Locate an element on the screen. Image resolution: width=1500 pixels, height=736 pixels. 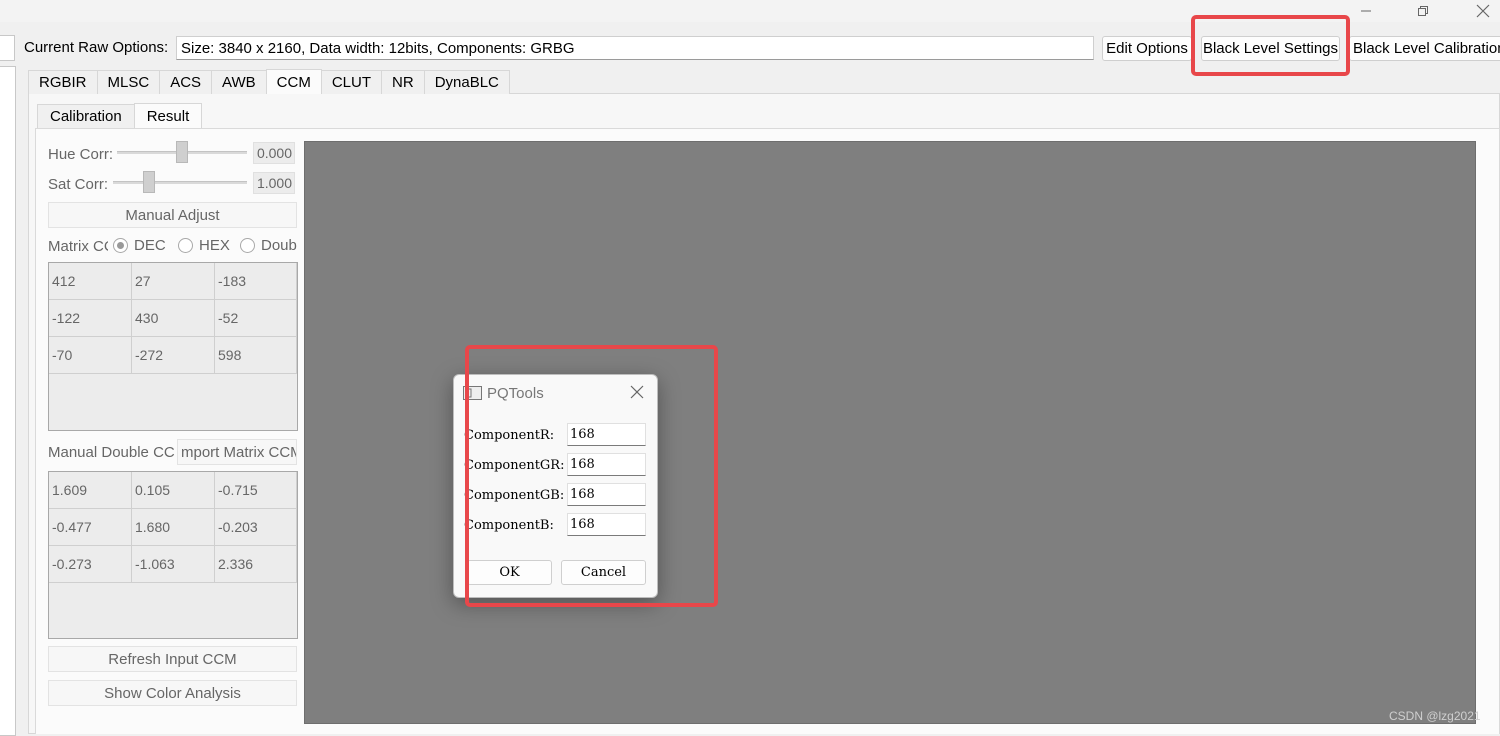
table-cell: -1.063 is located at coordinates (173, 564).